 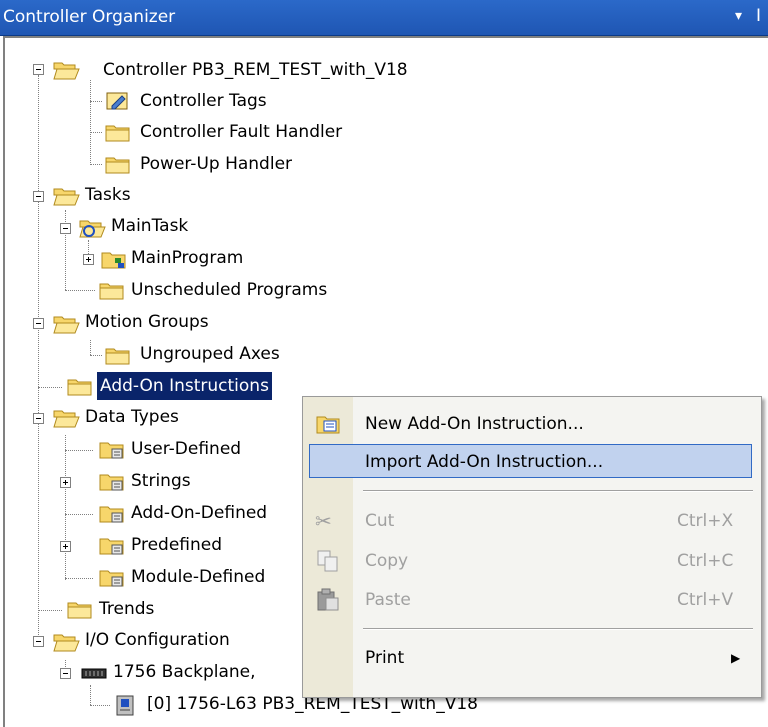 I want to click on menu-item-cut: ✂ Cut Ctrl+X, so click(x=532, y=521).